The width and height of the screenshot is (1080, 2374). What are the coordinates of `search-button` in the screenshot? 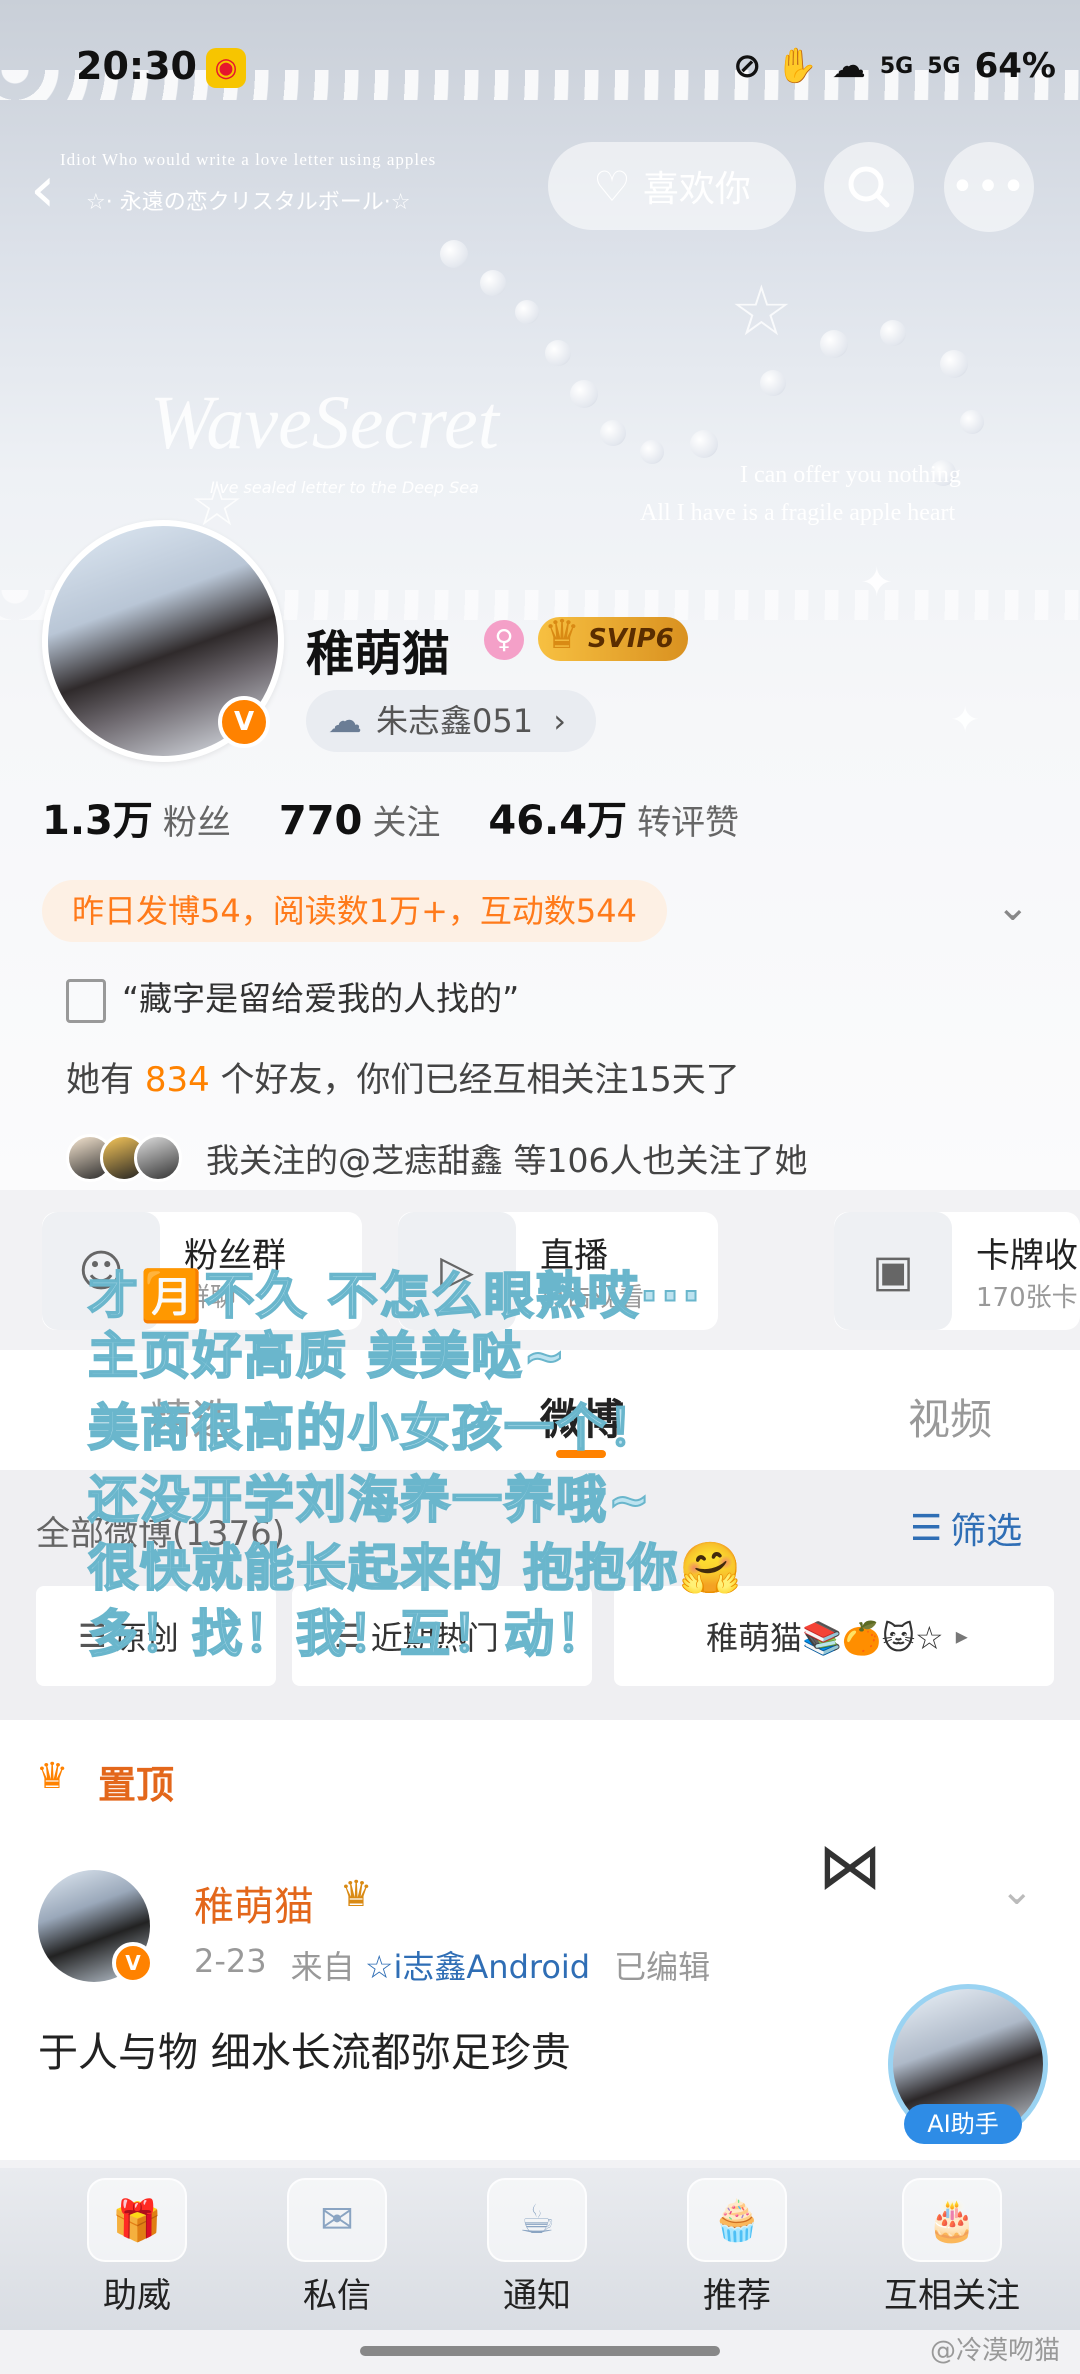 It's located at (869, 187).